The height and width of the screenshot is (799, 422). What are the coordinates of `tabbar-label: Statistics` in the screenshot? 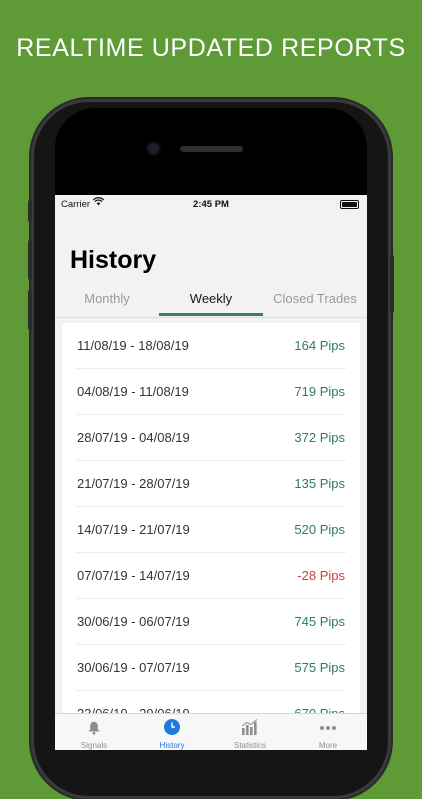 It's located at (249, 745).